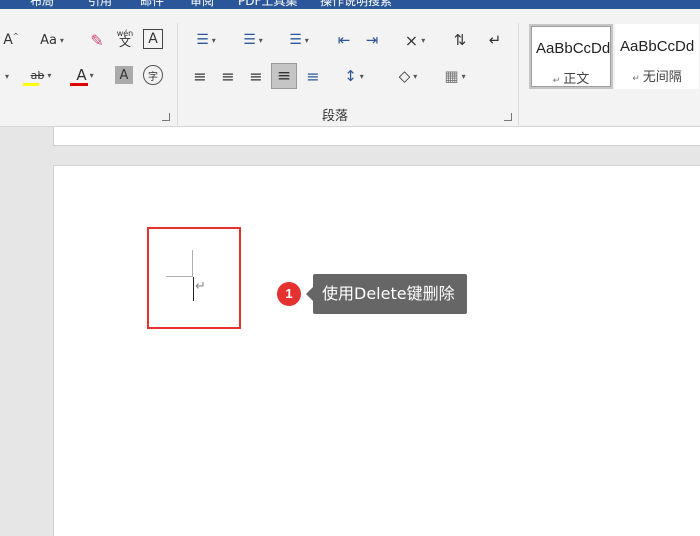 This screenshot has height=536, width=700. What do you see at coordinates (79, 84) in the screenshot?
I see `font-color-bar` at bounding box center [79, 84].